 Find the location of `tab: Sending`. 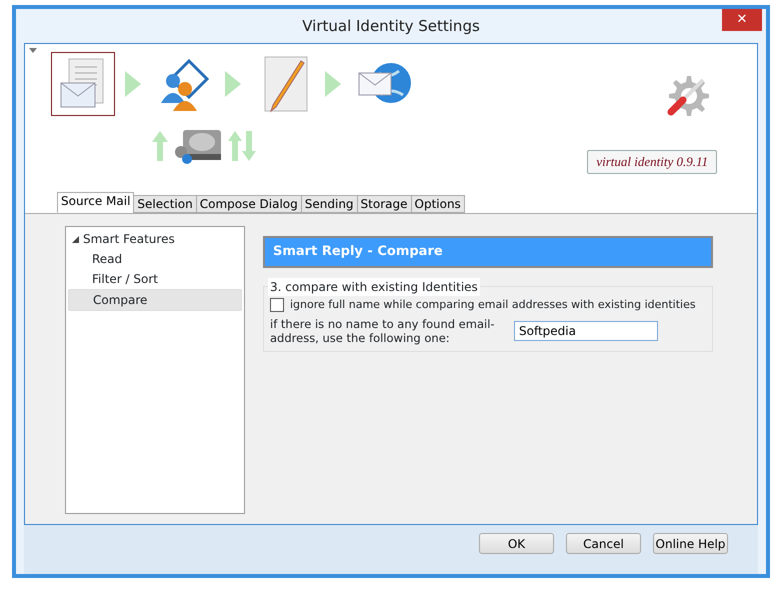

tab: Sending is located at coordinates (329, 204).